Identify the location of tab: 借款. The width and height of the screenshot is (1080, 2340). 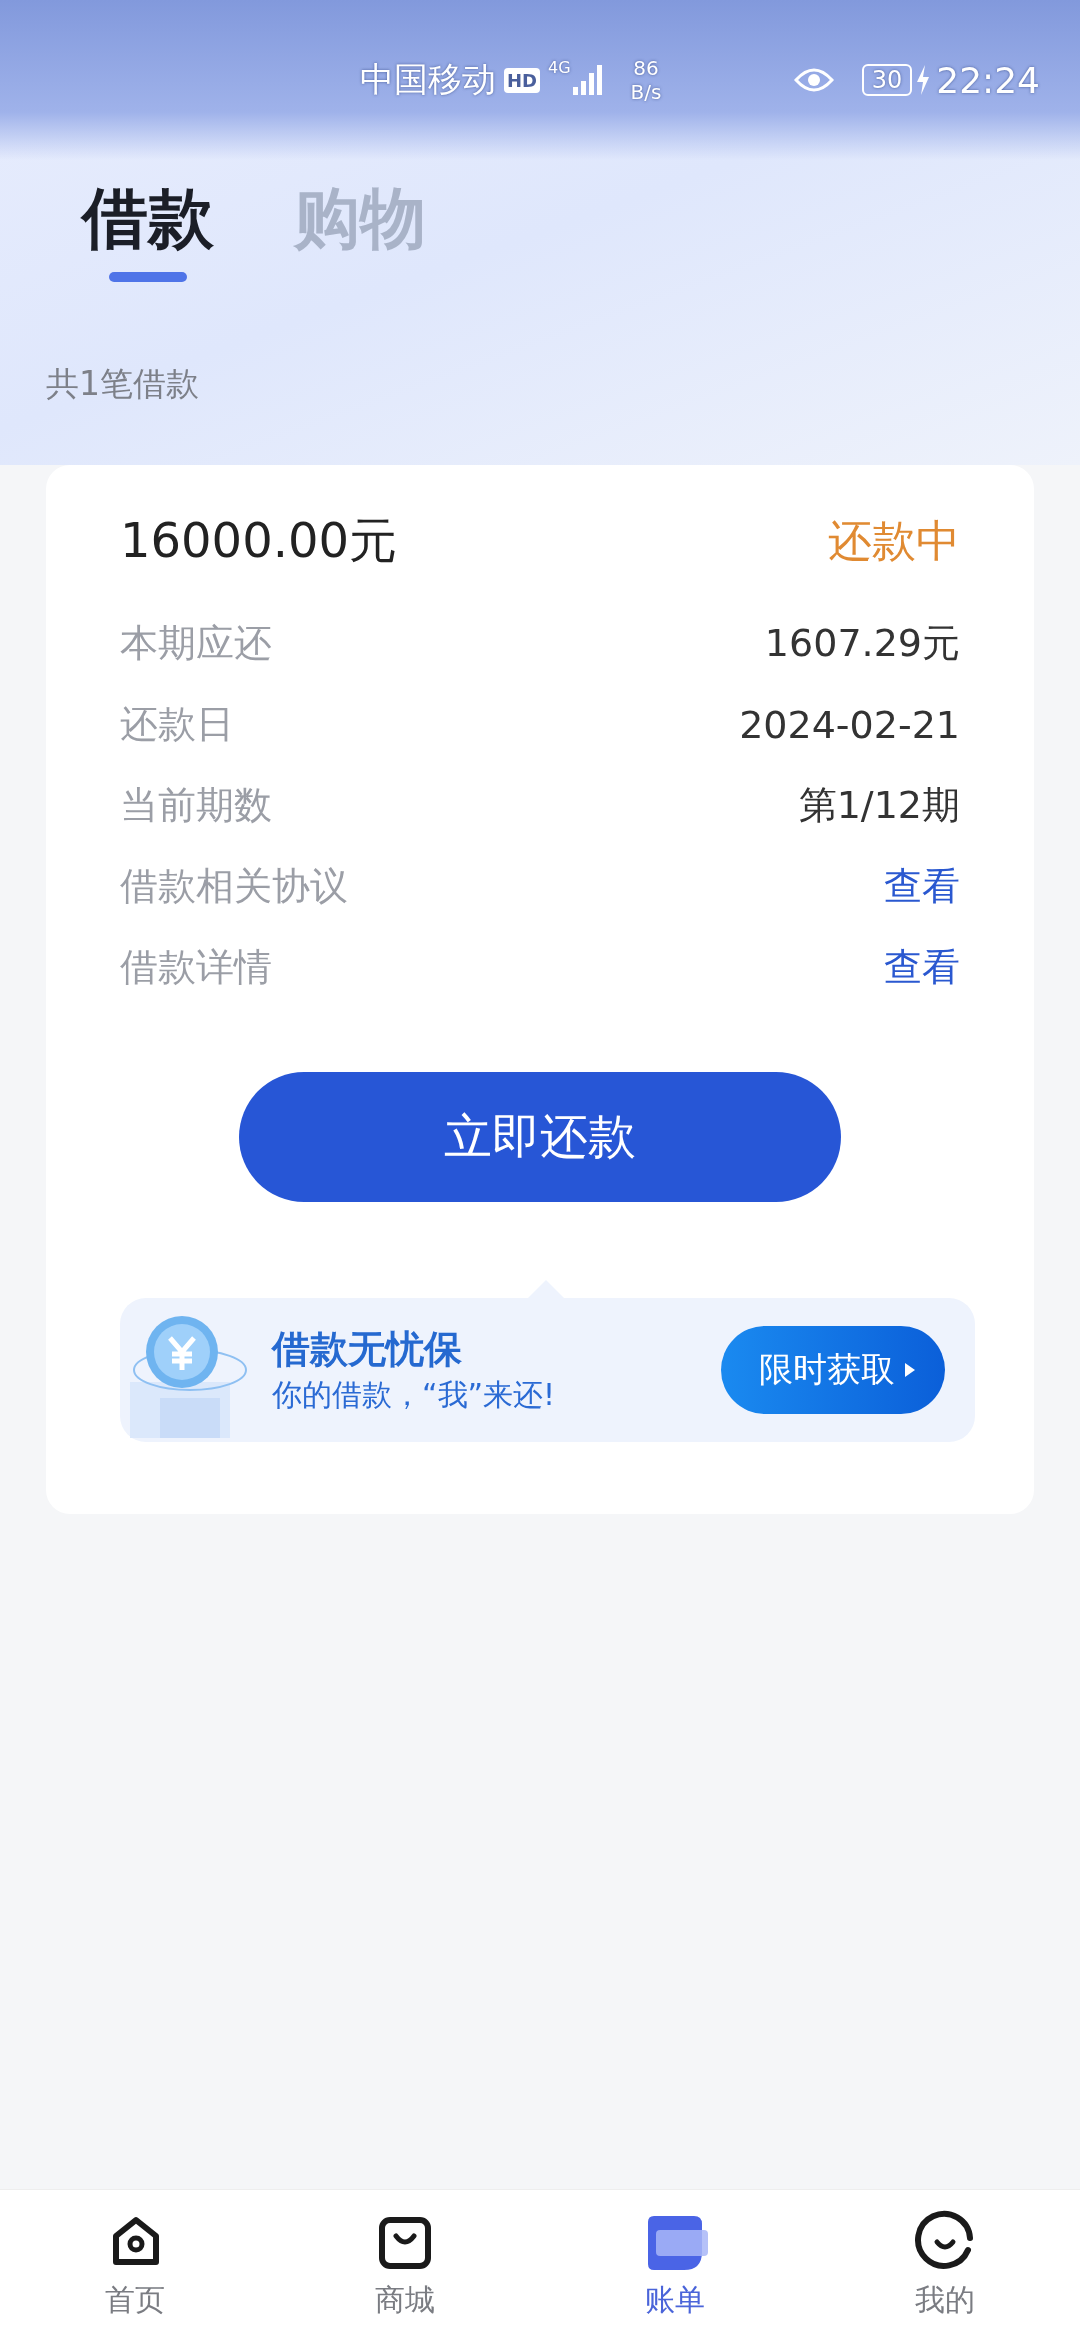
(148, 234).